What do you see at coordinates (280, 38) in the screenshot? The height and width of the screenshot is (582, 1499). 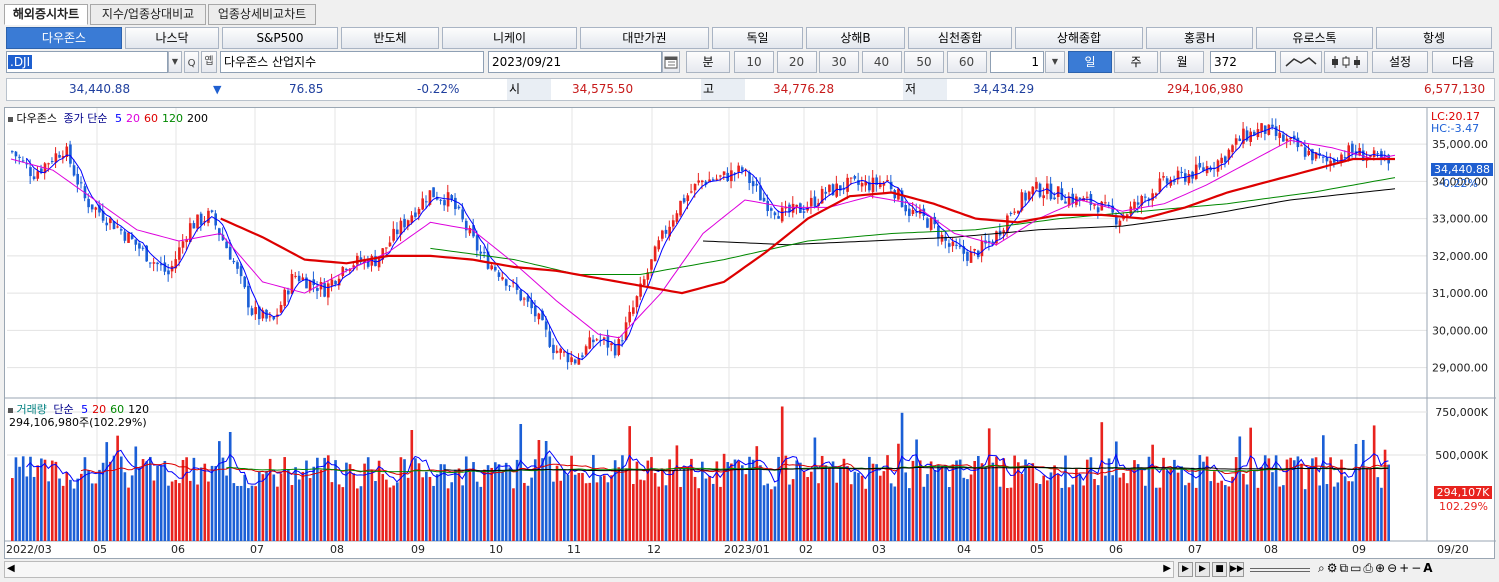 I see `market-button-2: S&P500` at bounding box center [280, 38].